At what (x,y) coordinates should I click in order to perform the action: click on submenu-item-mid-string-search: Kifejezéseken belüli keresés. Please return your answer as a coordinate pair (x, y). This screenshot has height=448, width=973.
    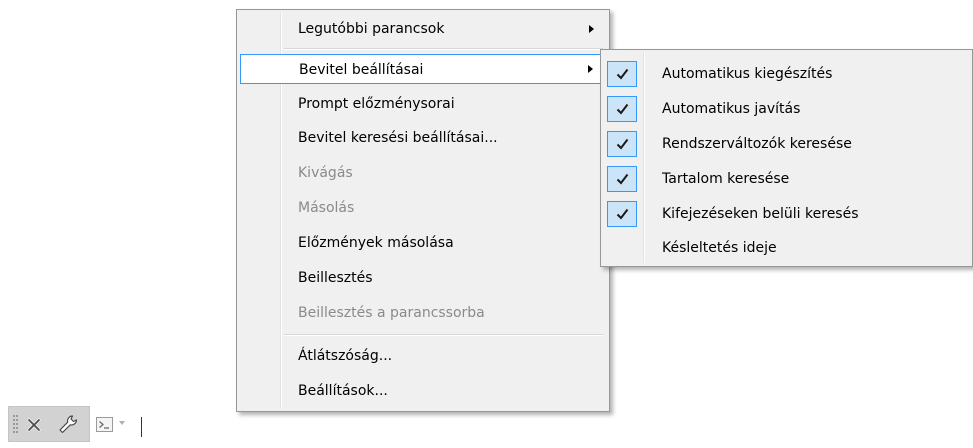
    Looking at the image, I should click on (786, 214).